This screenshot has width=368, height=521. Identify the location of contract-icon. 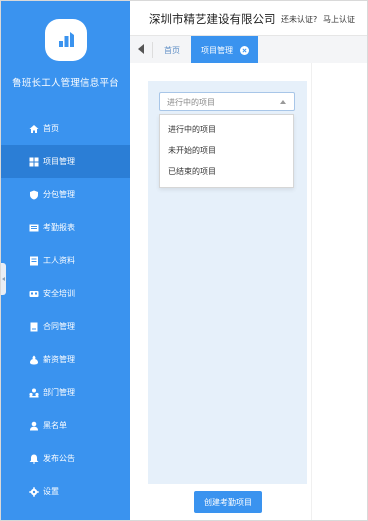
(34, 327).